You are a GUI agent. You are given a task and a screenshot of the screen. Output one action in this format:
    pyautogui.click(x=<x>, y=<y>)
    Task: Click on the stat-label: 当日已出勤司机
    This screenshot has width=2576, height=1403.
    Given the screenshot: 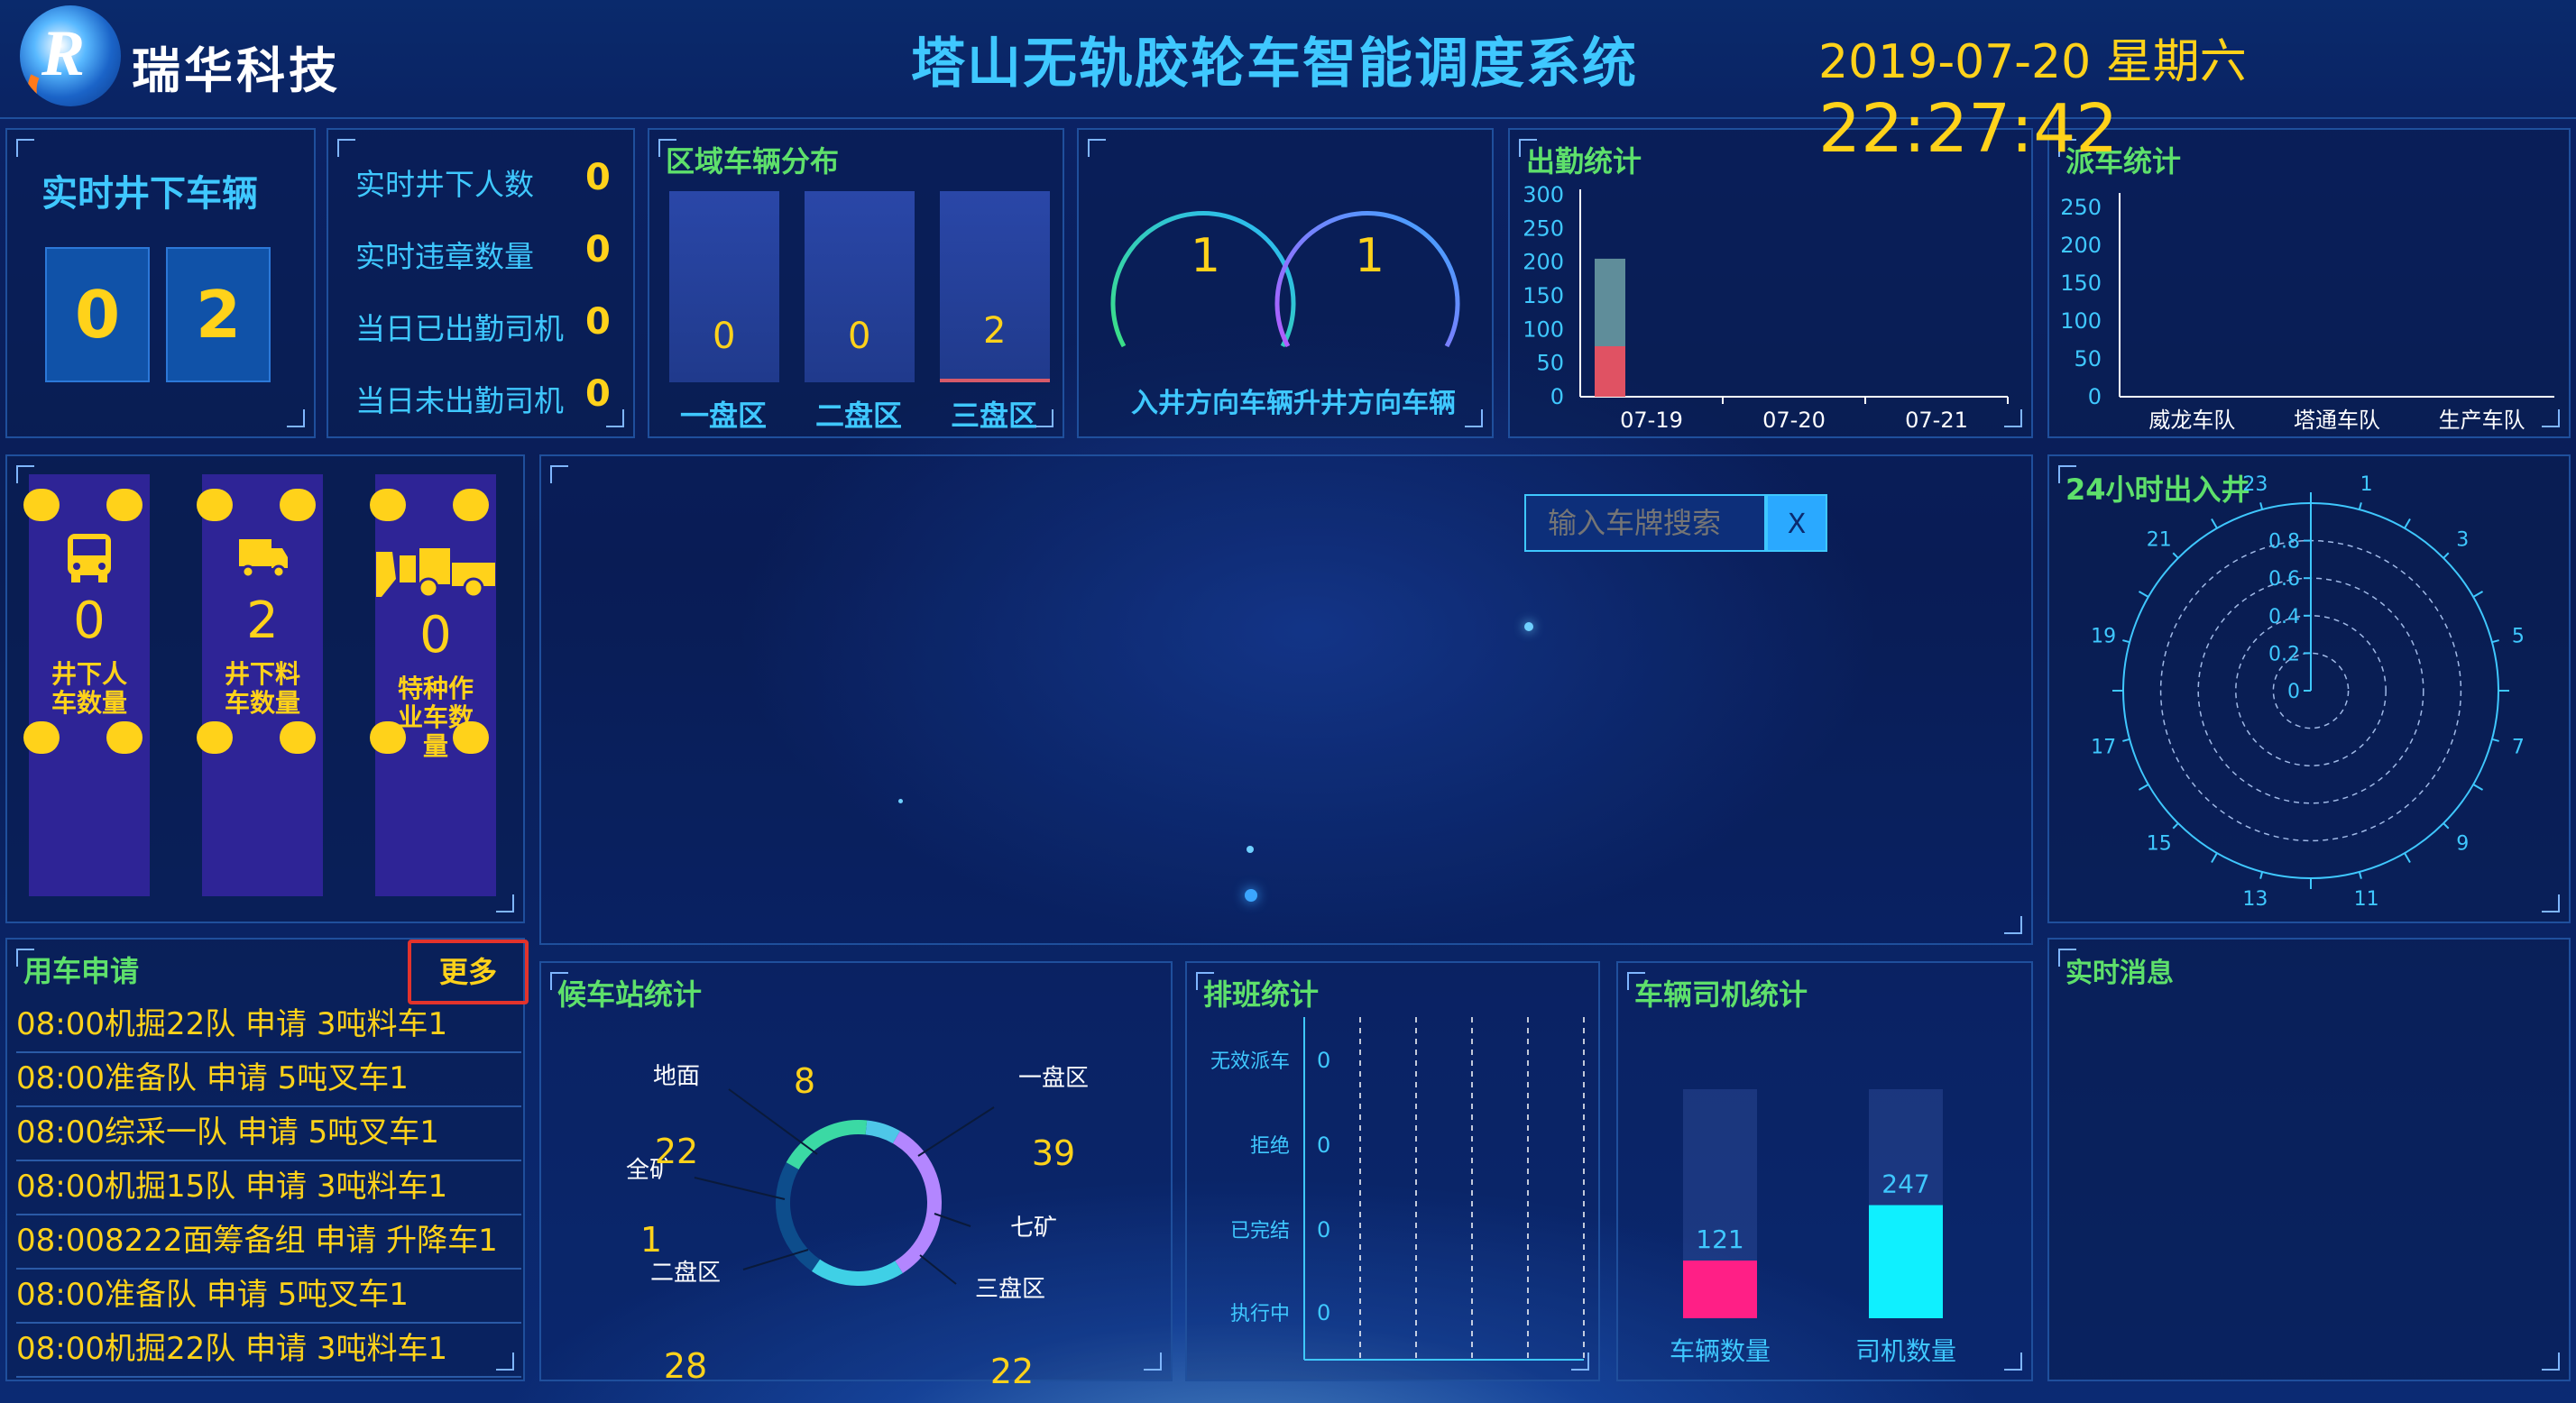 What is the action you would take?
    pyautogui.click(x=459, y=329)
    